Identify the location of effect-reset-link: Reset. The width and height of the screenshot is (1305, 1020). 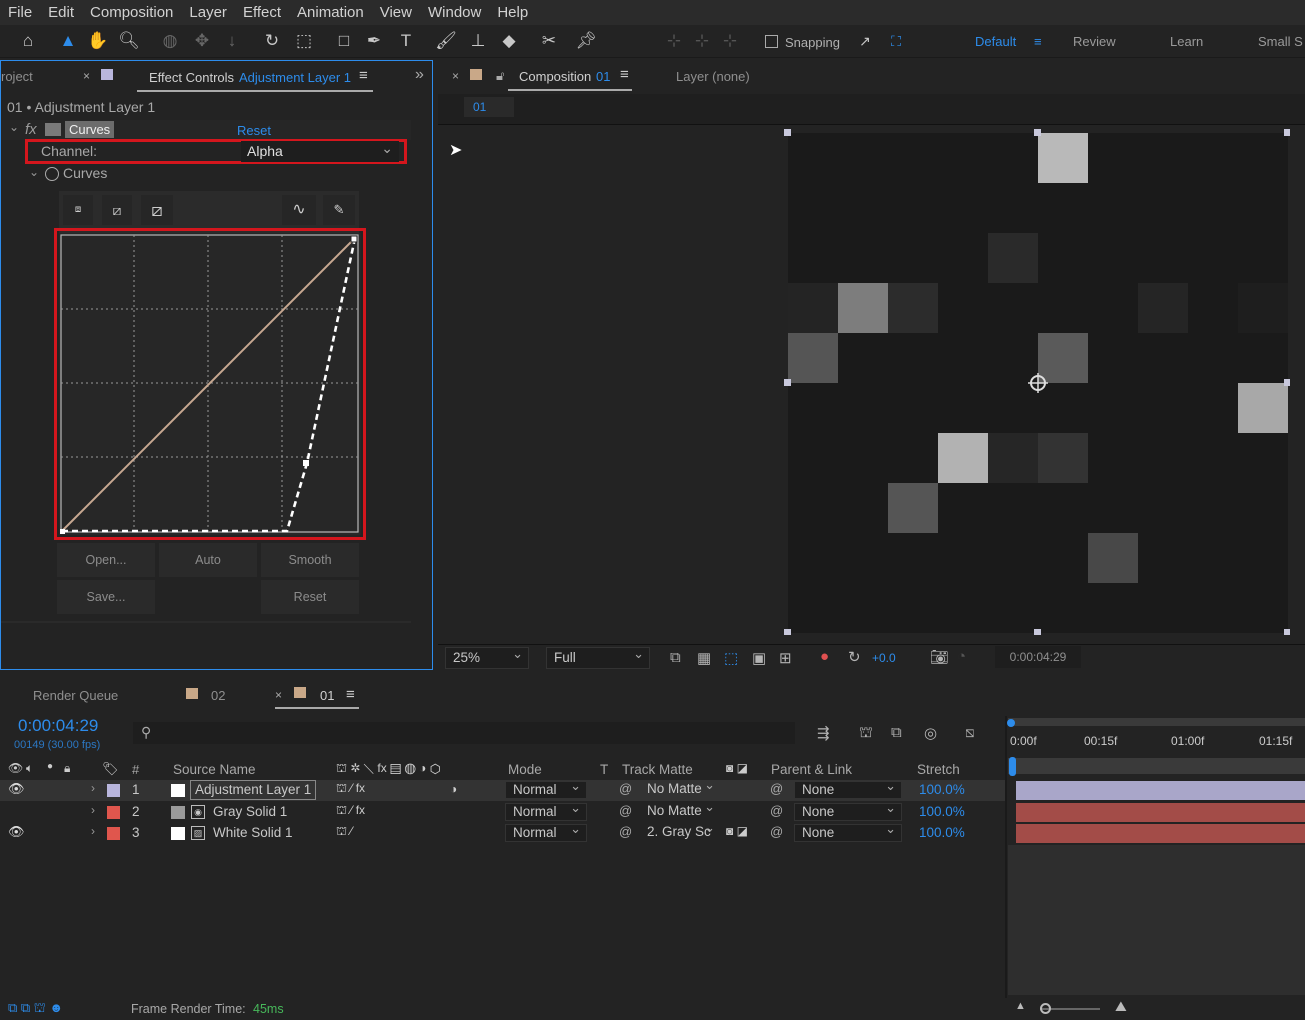
(254, 130).